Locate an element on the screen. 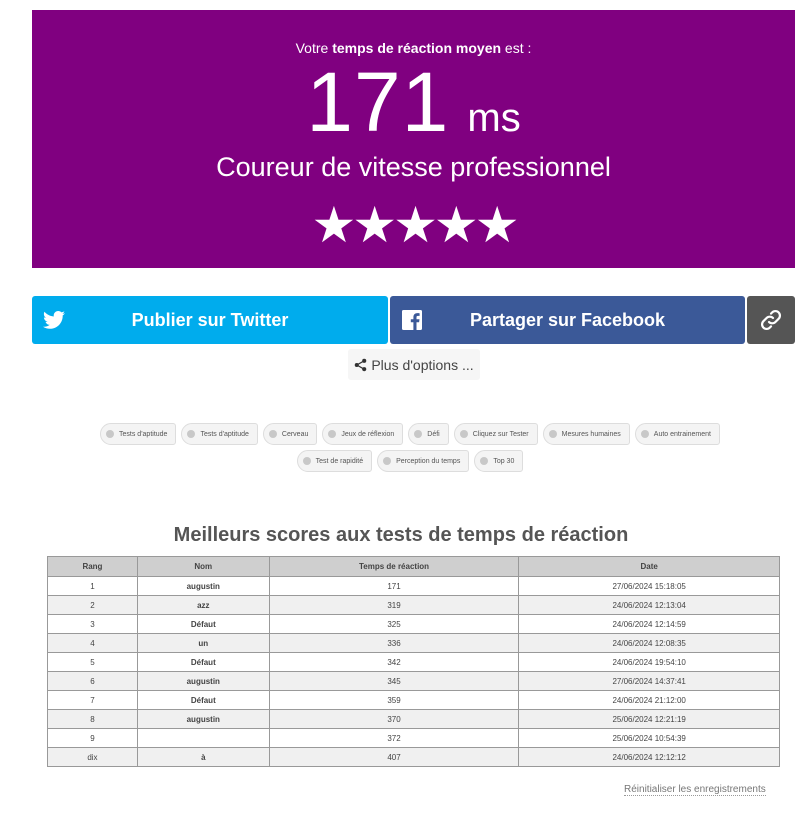 This screenshot has width=802, height=814. table-row: 5 Défaut 342 24/06/2024 19:54:10 is located at coordinates (413, 662).